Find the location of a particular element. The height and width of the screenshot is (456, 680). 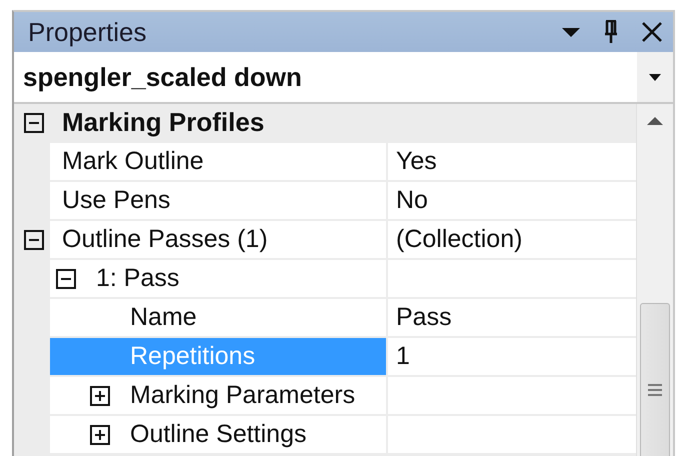

property-value: No is located at coordinates (512, 200).